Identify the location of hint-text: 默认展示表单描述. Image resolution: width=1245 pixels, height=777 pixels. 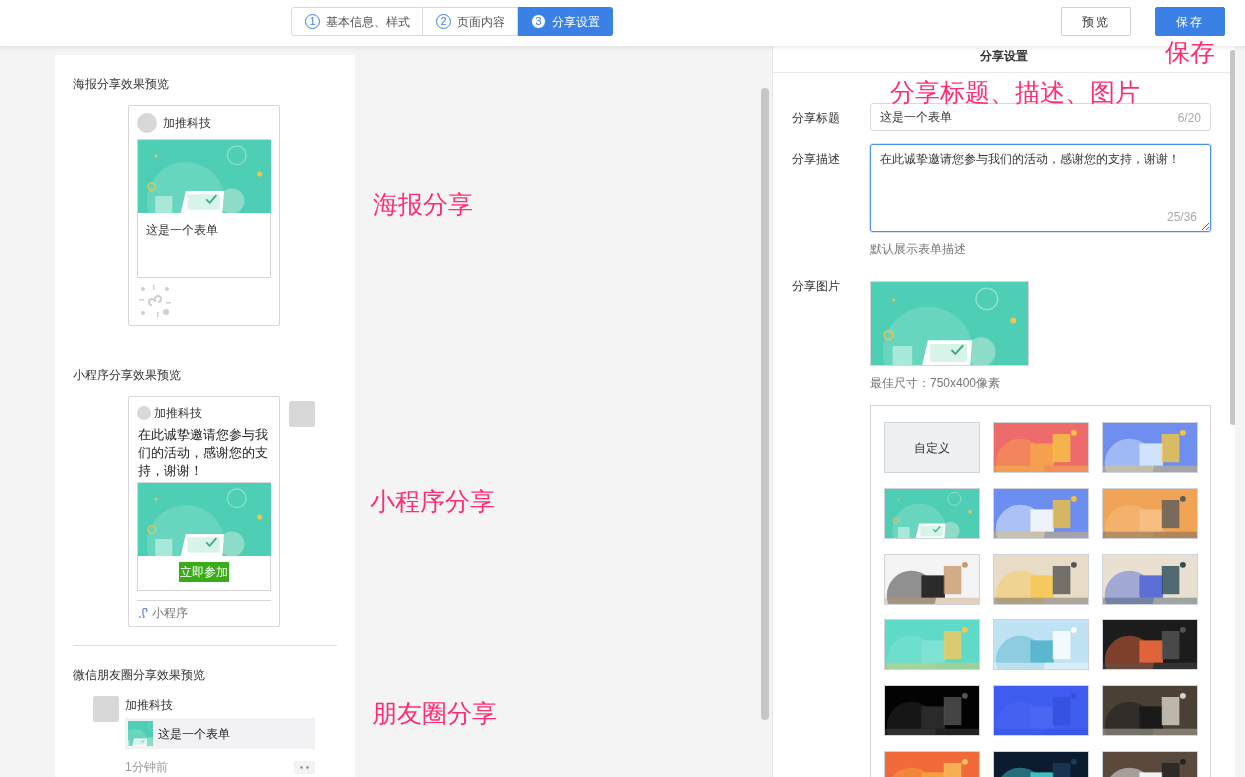
(918, 249).